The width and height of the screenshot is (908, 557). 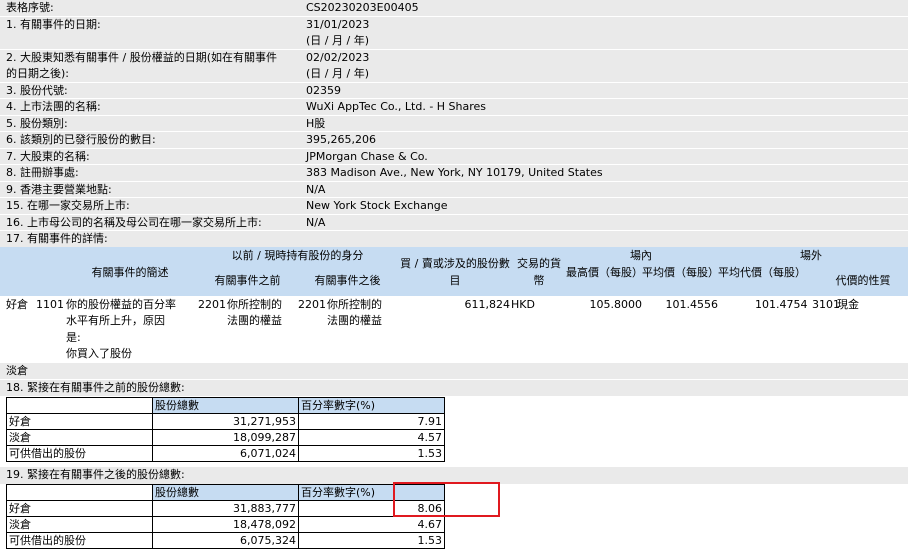 I want to click on stock-code-value: 02359, so click(x=323, y=90).